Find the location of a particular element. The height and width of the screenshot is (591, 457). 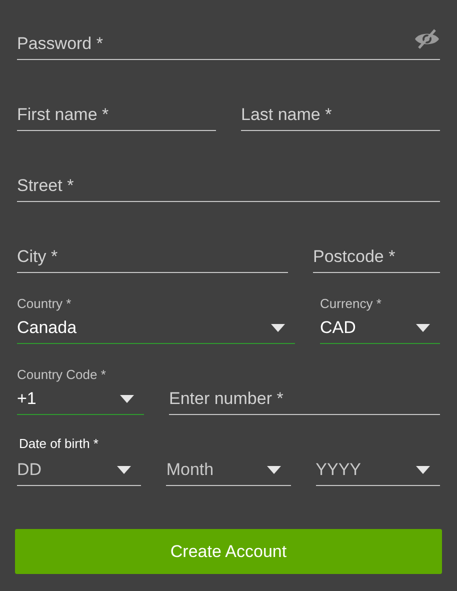

dropdown: CAD is located at coordinates (380, 328).